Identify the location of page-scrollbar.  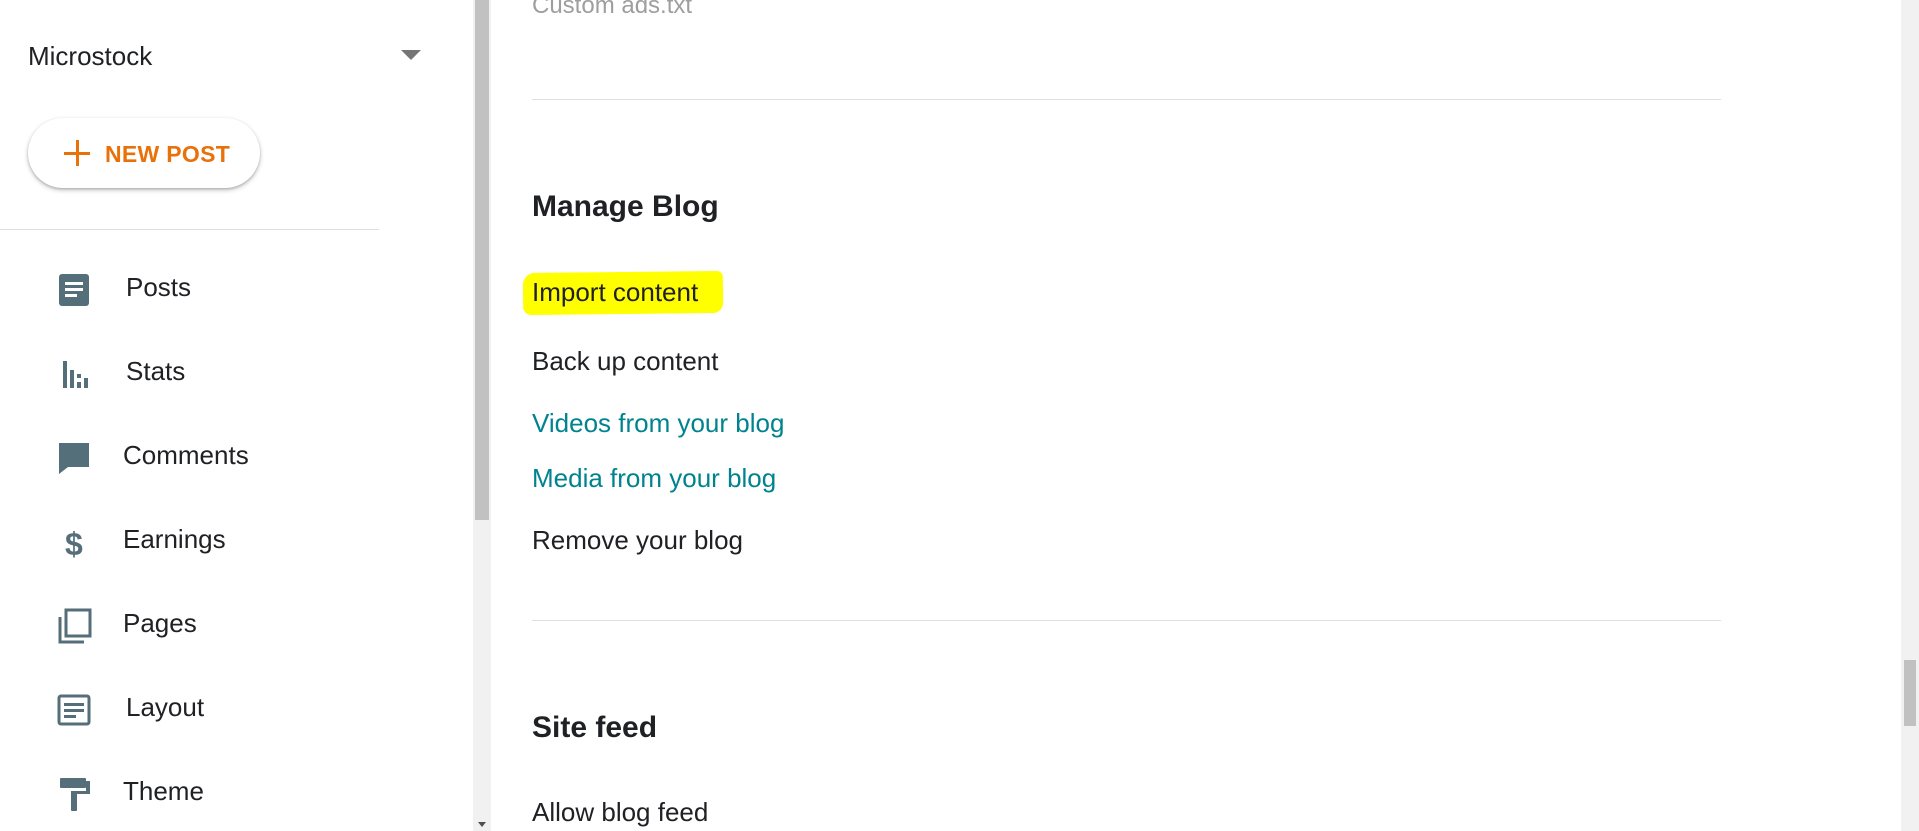
(1910, 415).